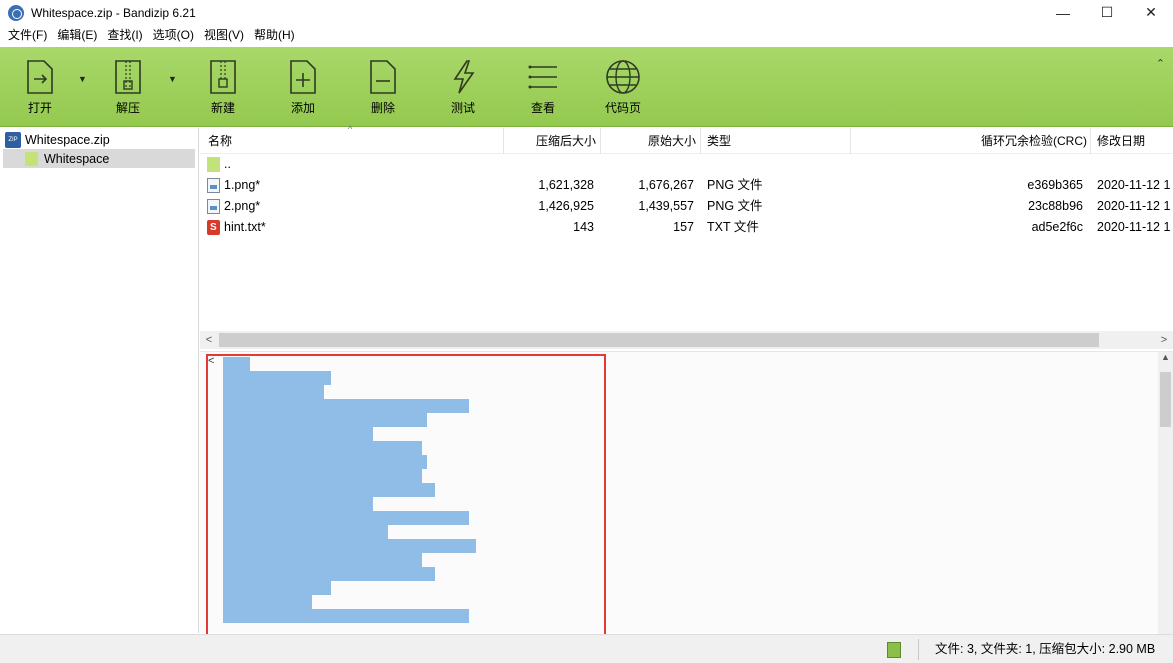  What do you see at coordinates (211, 361) in the screenshot?
I see `preview-cursor-icon: <` at bounding box center [211, 361].